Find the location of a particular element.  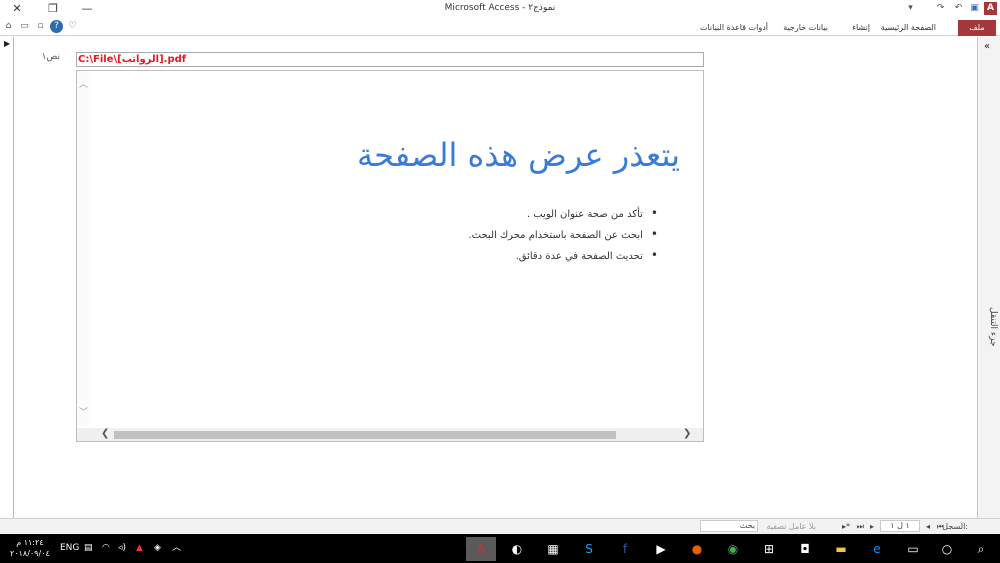

access-logo-icon: A is located at coordinates (990, 8).